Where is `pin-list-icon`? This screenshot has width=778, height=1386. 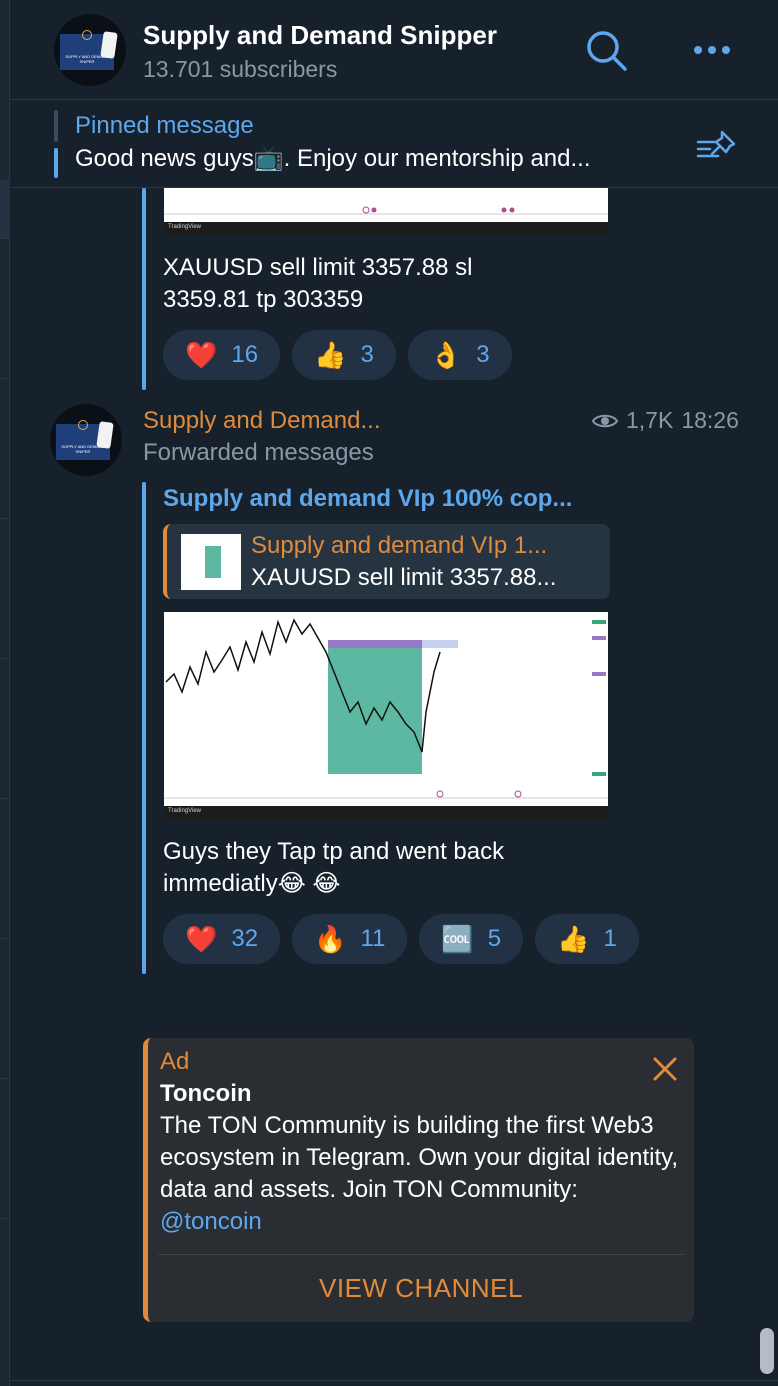
pin-list-icon is located at coordinates (716, 144).